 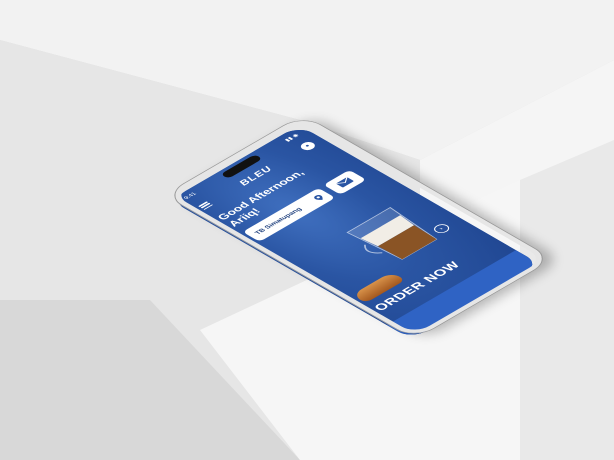 What do you see at coordinates (344, 182) in the screenshot?
I see `mail-icon` at bounding box center [344, 182].